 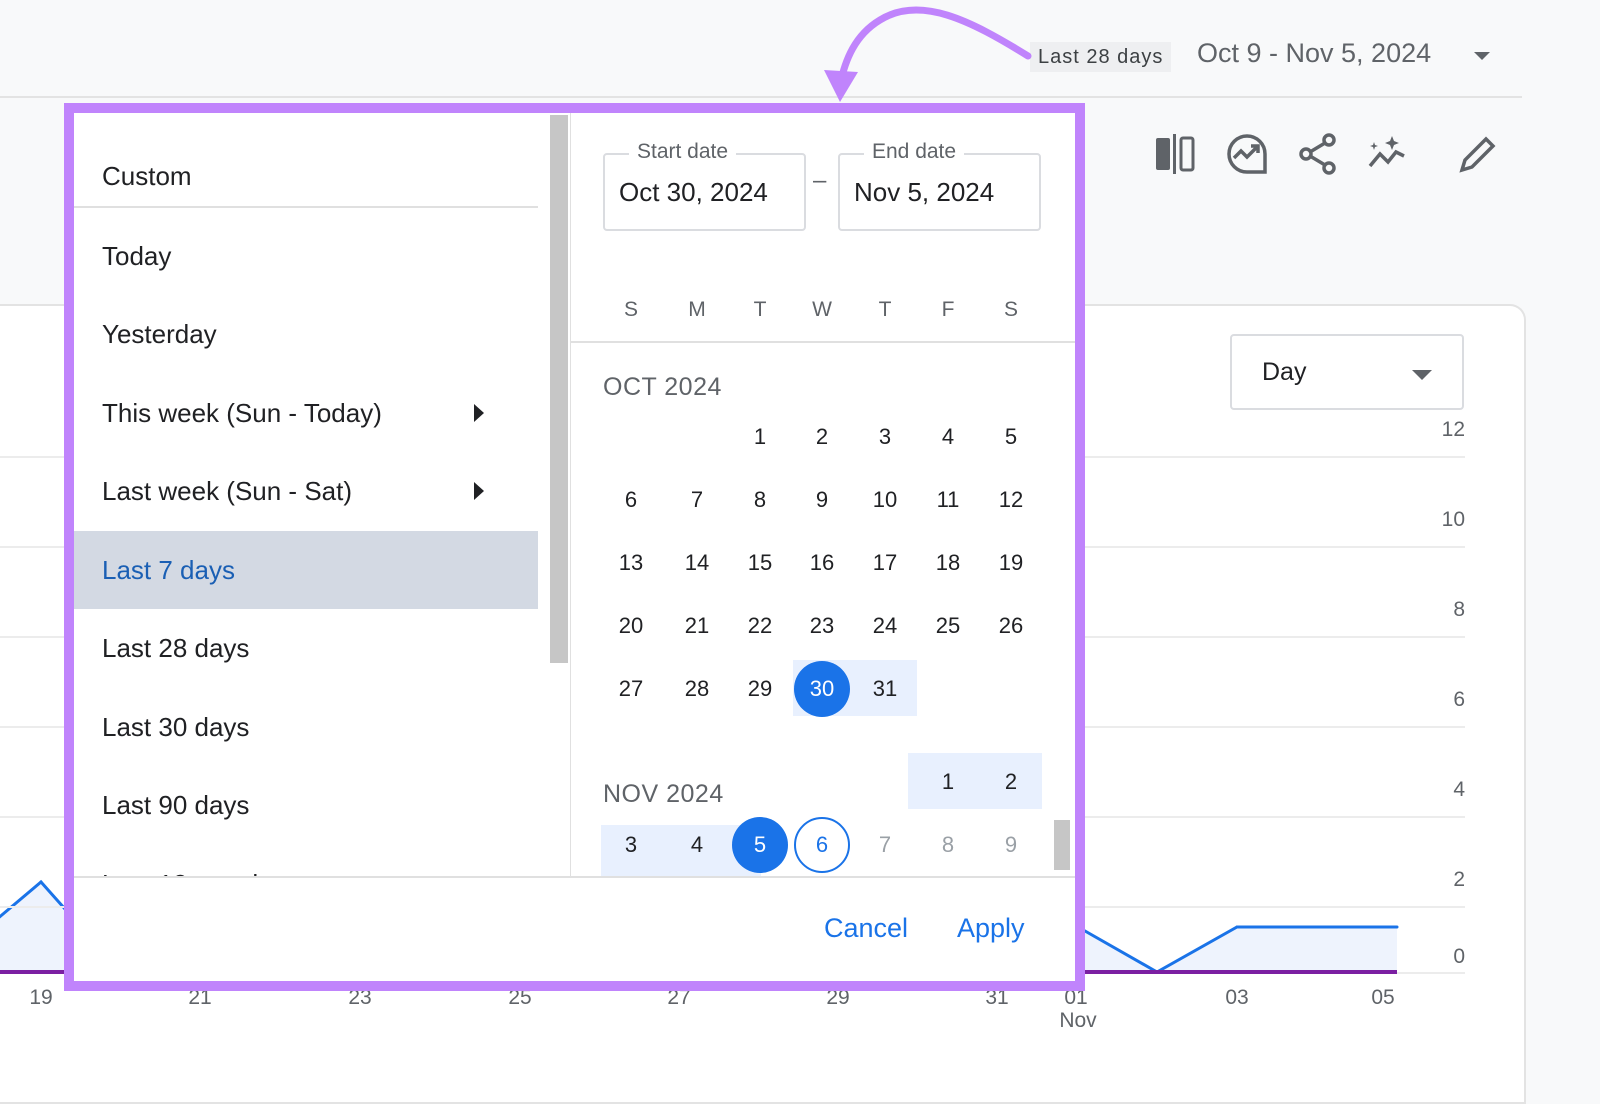 I want to click on calendar-day: 25, so click(x=948, y=626).